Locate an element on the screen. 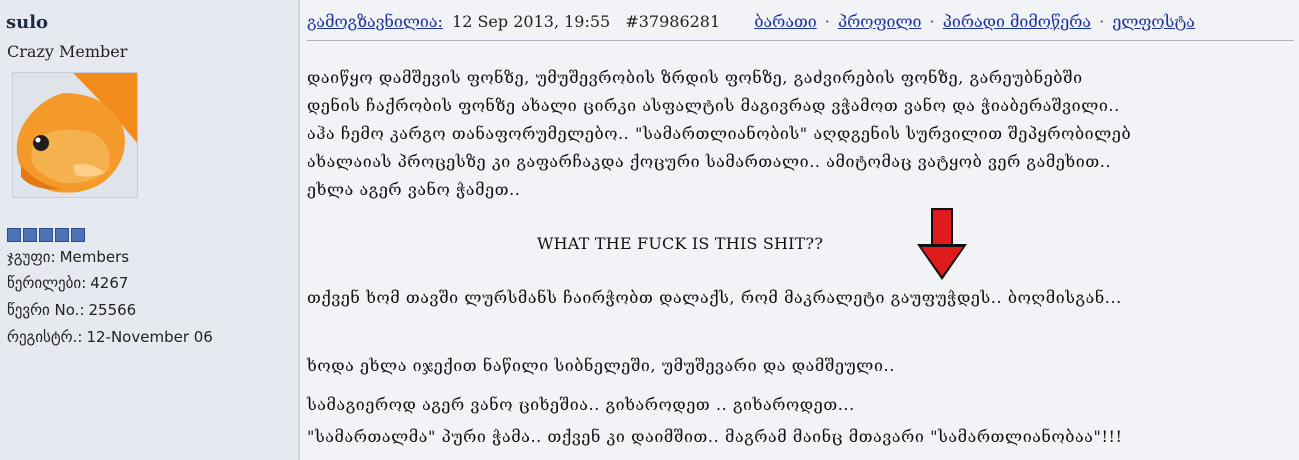 The image size is (1299, 460). post-id: #37986281 is located at coordinates (672, 21).